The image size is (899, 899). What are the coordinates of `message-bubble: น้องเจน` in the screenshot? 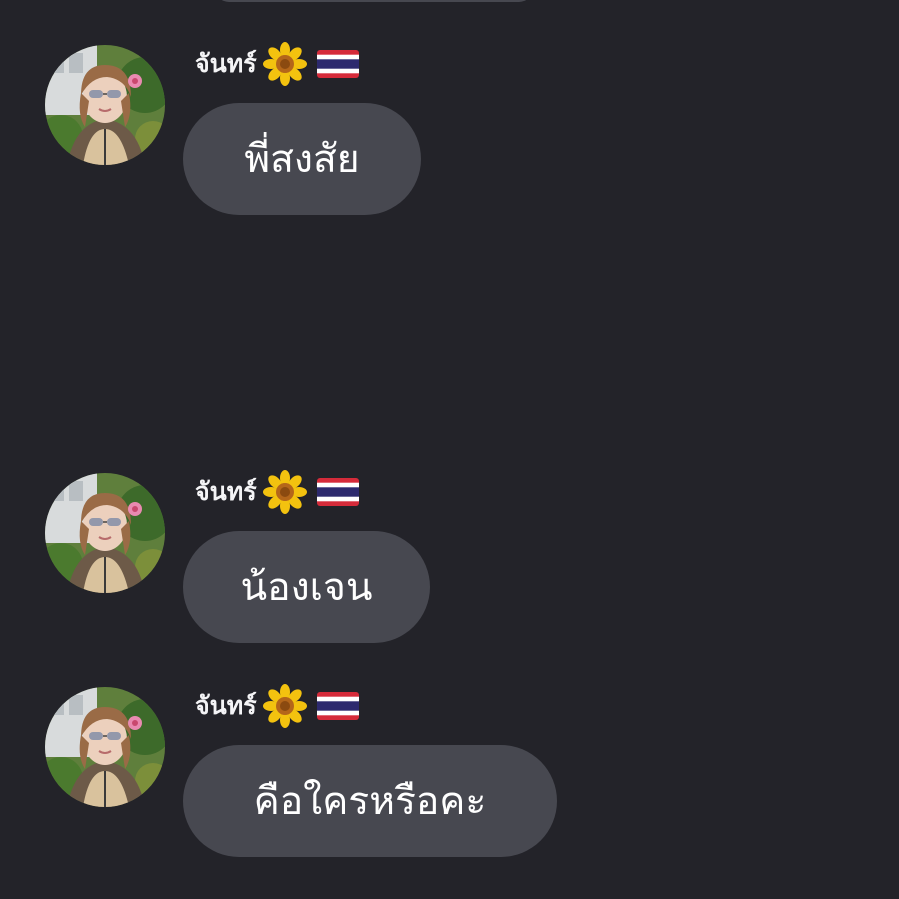 It's located at (306, 587).